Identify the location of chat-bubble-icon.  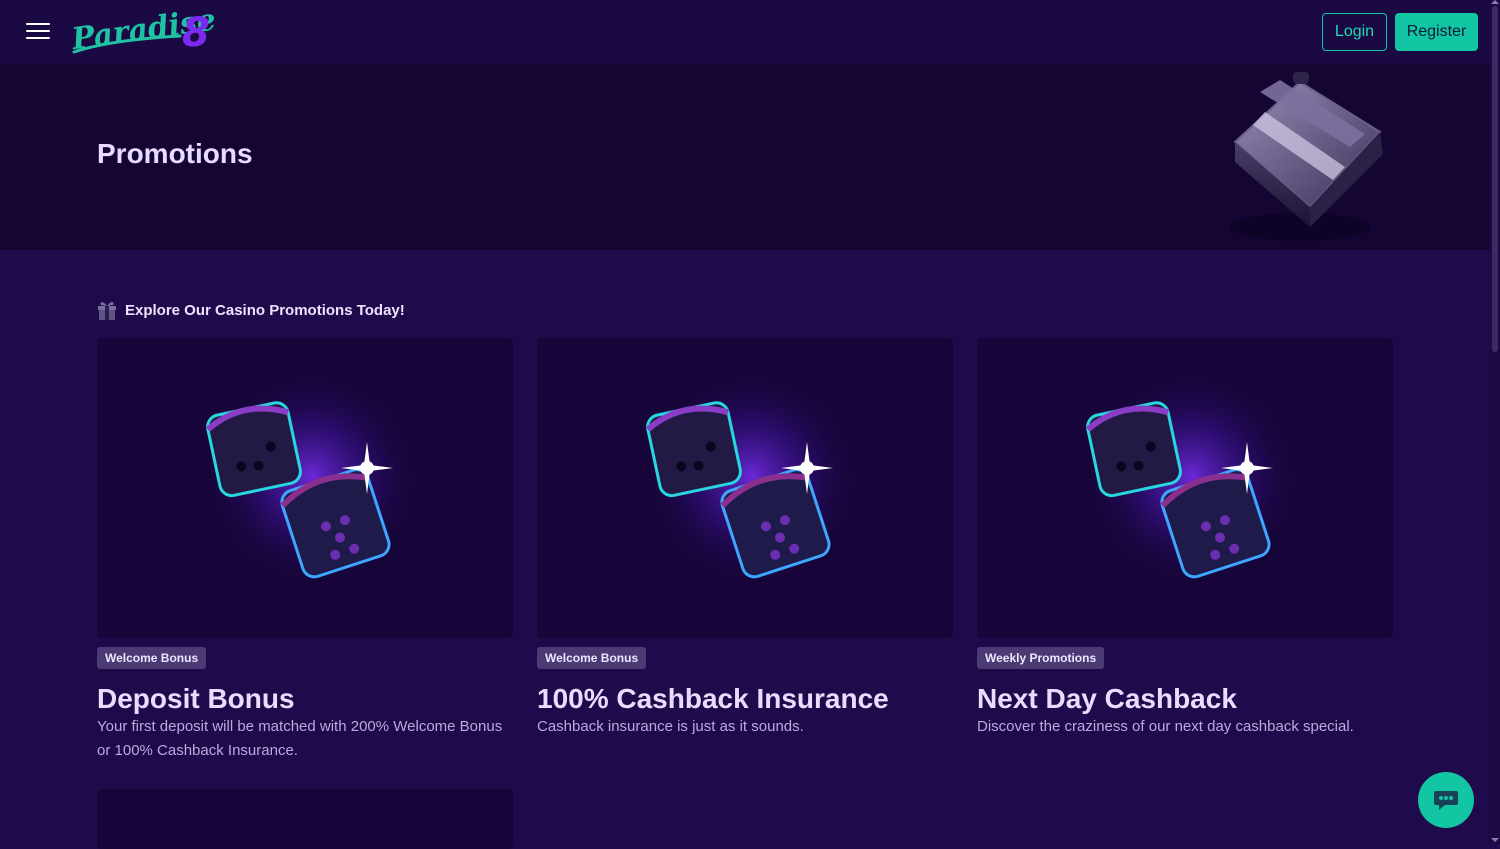
(1446, 800).